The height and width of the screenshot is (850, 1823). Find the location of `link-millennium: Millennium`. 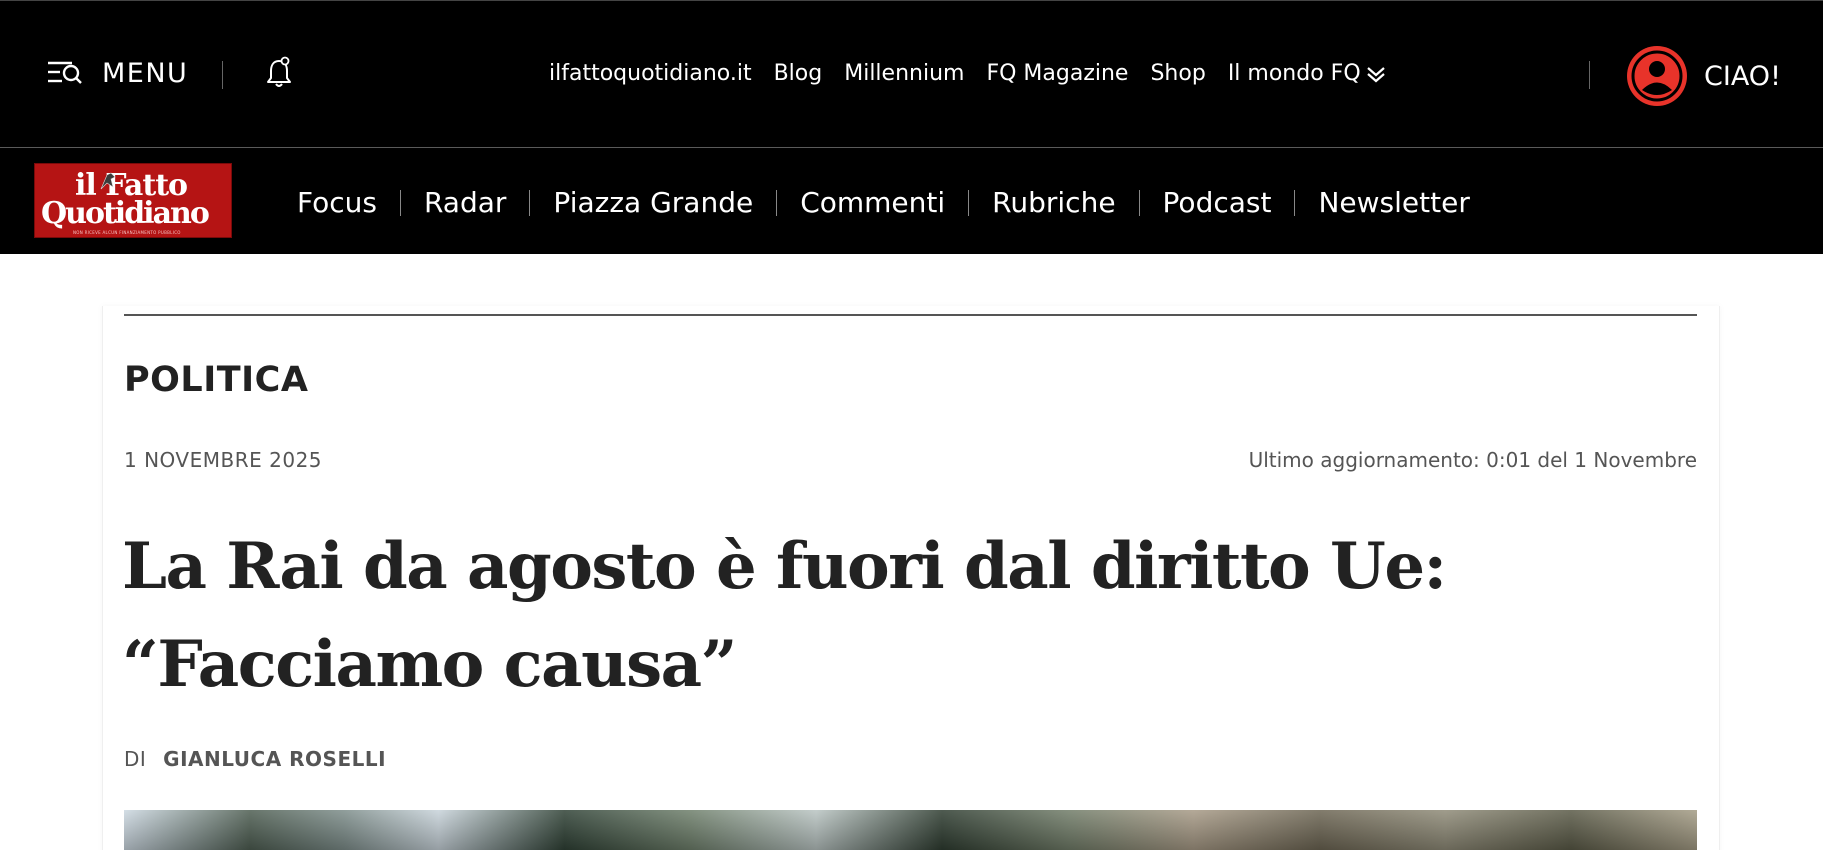

link-millennium: Millennium is located at coordinates (904, 73).